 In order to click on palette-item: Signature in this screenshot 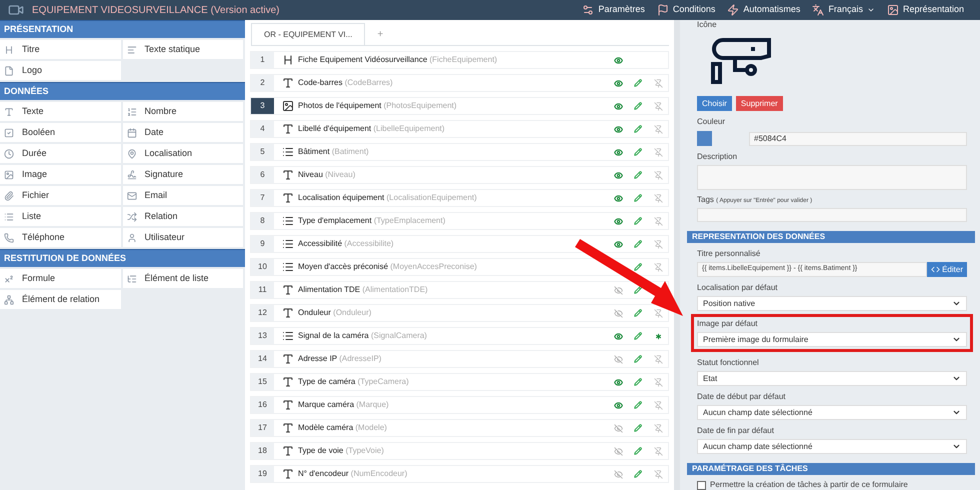, I will do `click(182, 174)`.